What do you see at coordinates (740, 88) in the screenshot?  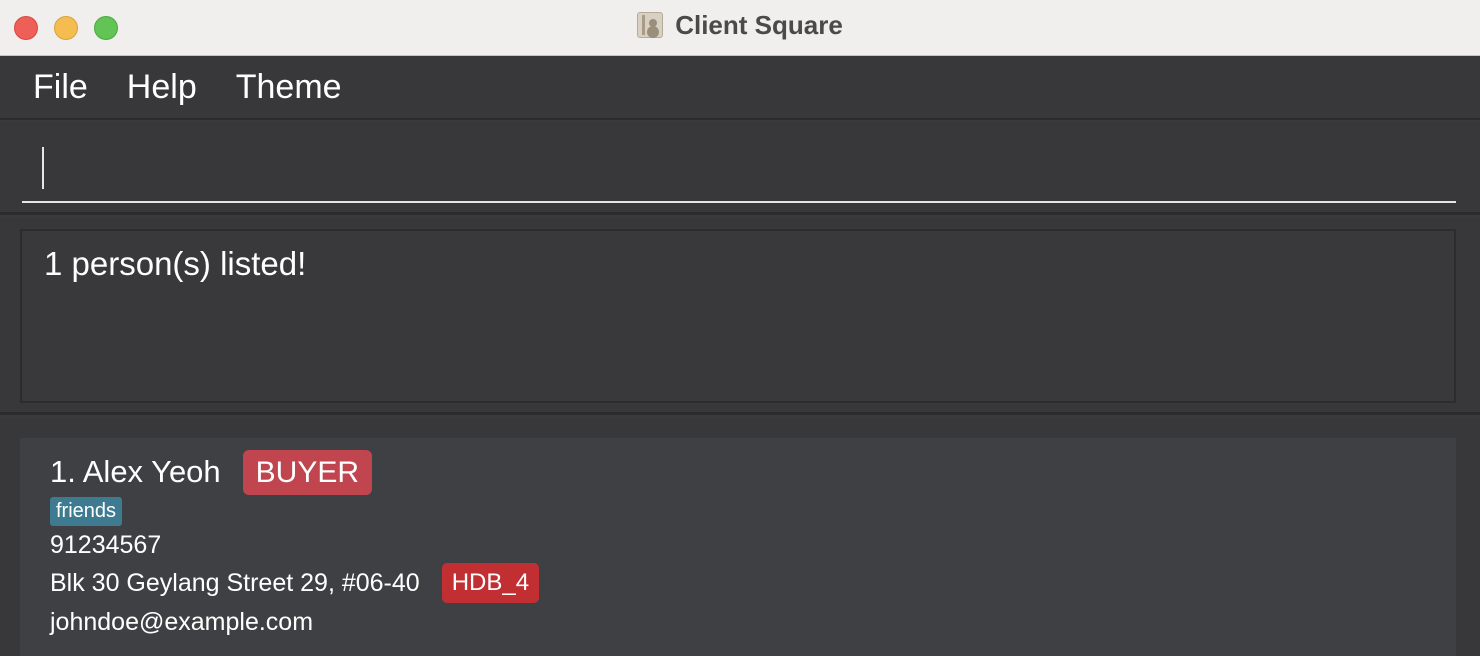 I see `menu-bar: File Help Theme` at bounding box center [740, 88].